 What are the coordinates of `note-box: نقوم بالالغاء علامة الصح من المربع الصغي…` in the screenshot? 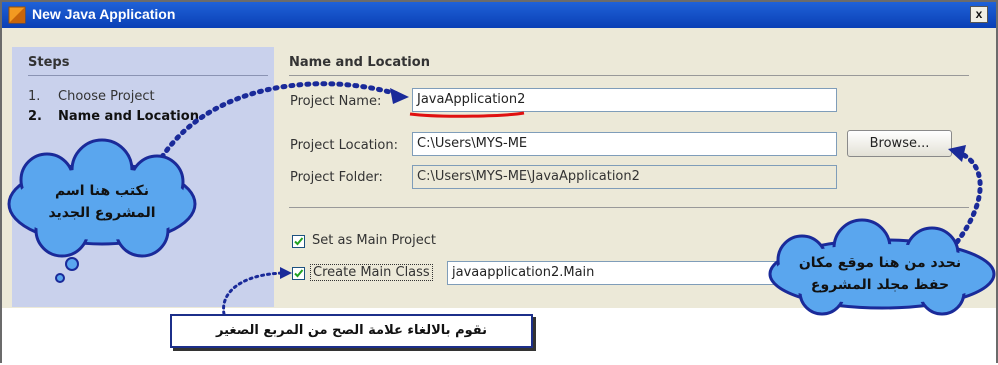 It's located at (351, 331).